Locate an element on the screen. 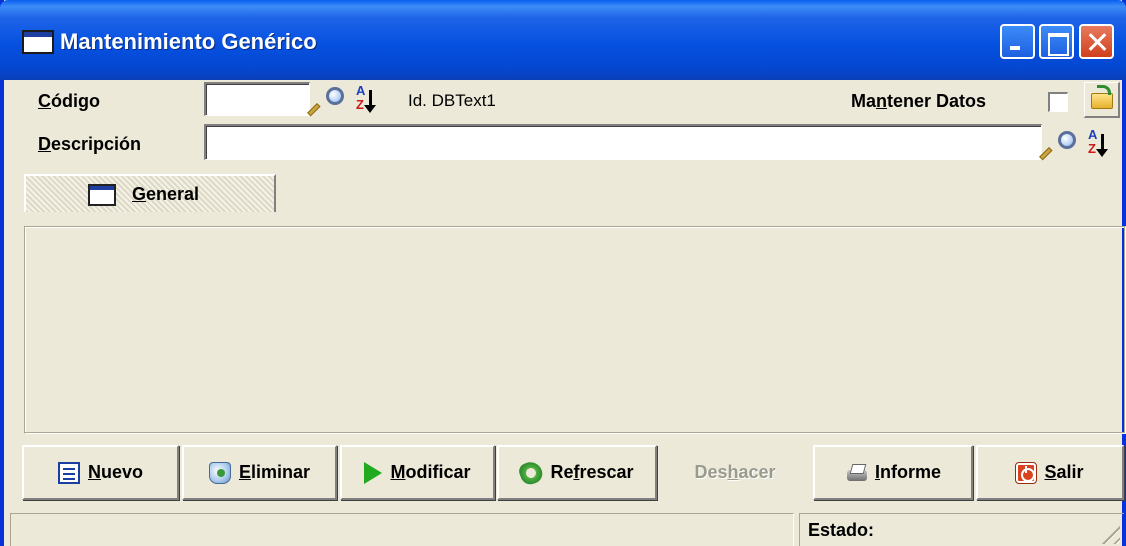 This screenshot has width=1126, height=546. mantener-datos-checkbox is located at coordinates (1058, 102).